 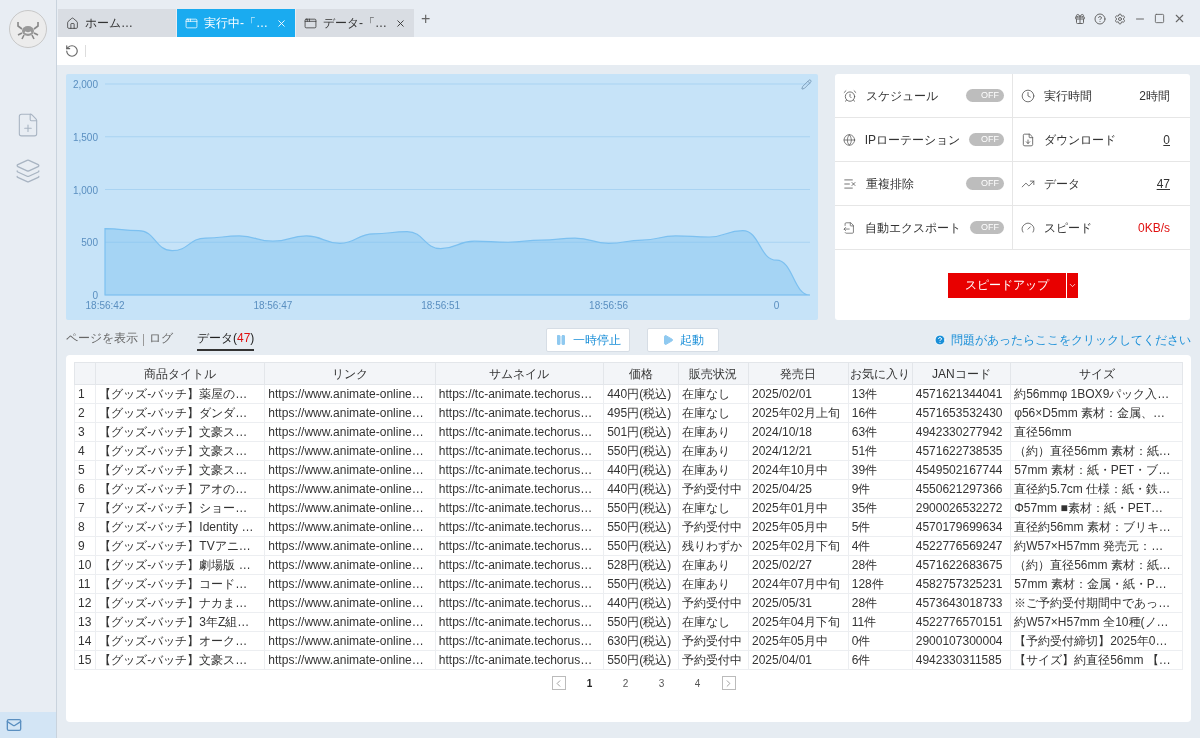 What do you see at coordinates (849, 139) in the screenshot?
I see `globe-icon` at bounding box center [849, 139].